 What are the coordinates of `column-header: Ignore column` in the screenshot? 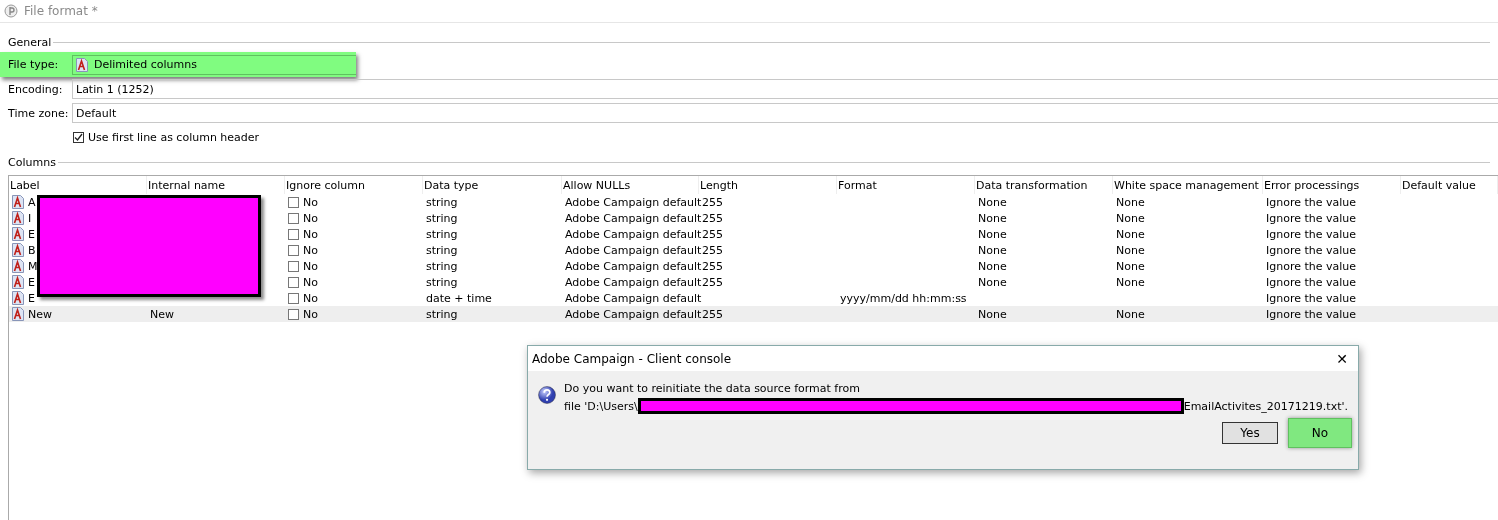 It's located at (354, 185).